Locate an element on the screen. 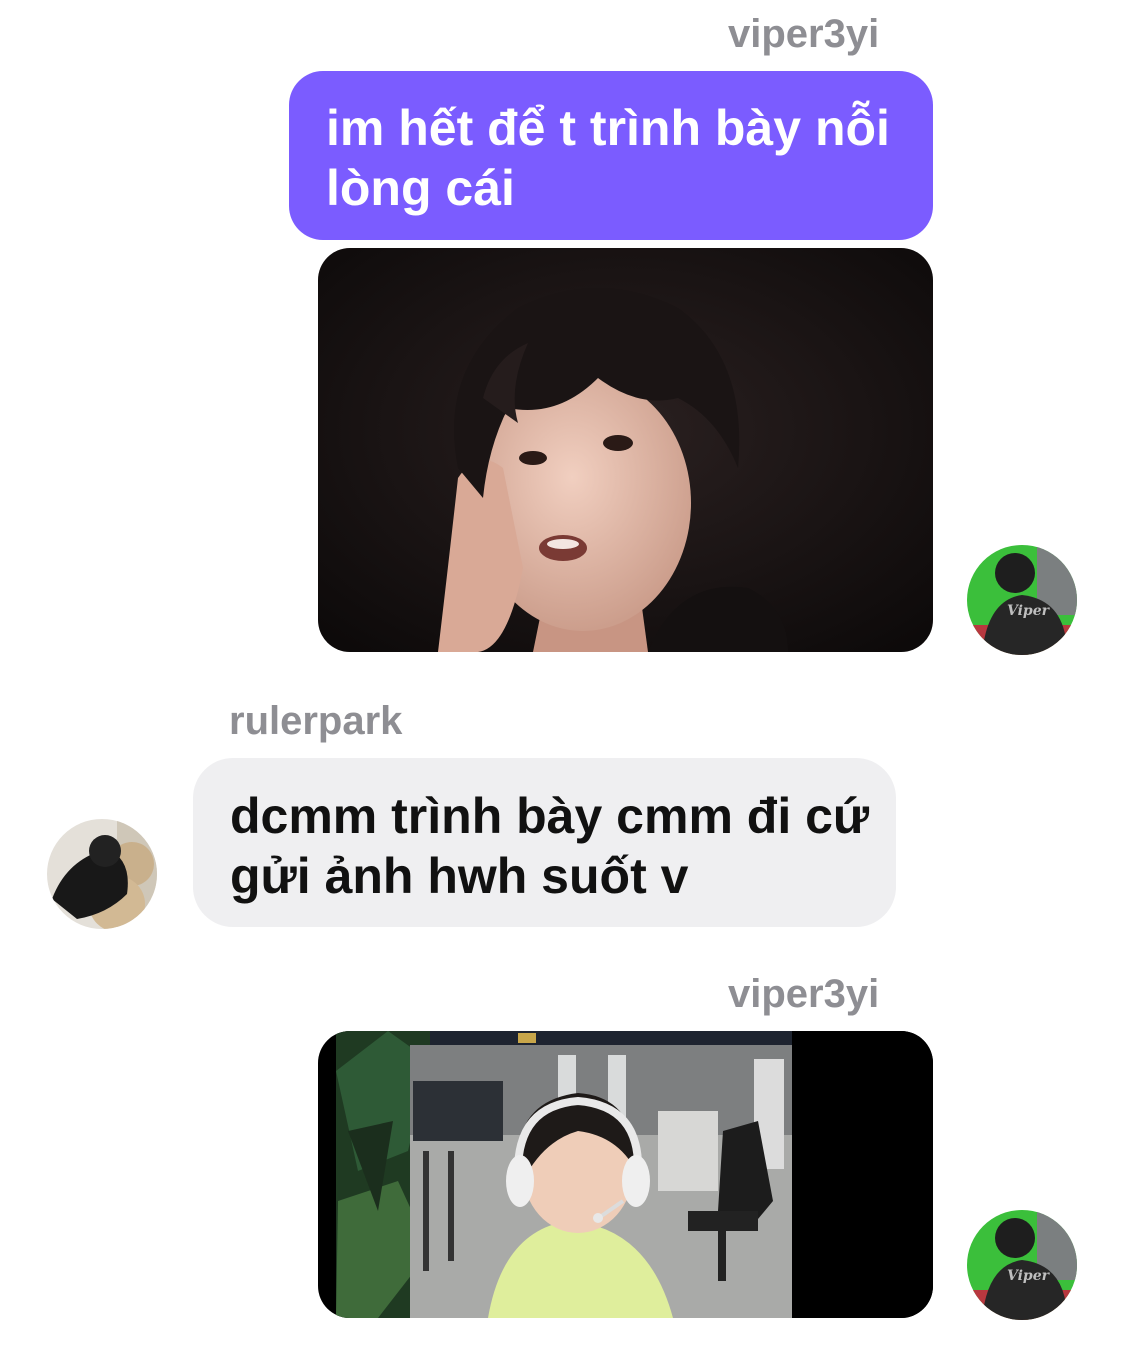 This screenshot has width=1125, height=1346. image-message is located at coordinates (625, 1174).